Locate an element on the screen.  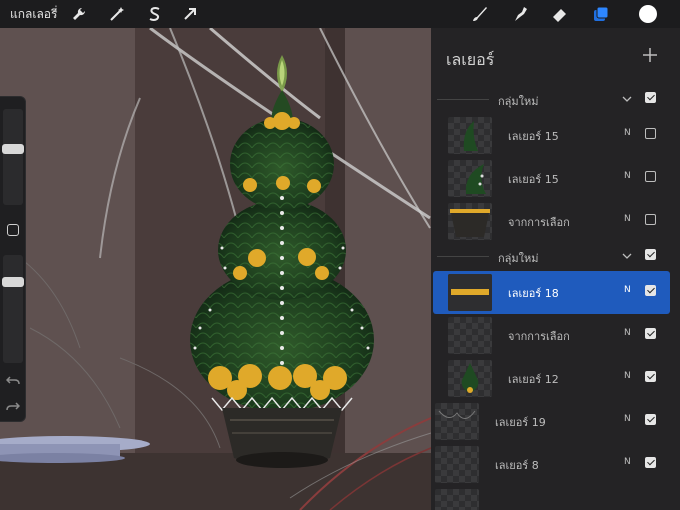
top-toolbar: แกลเลอรี่ is located at coordinates (340, 14).